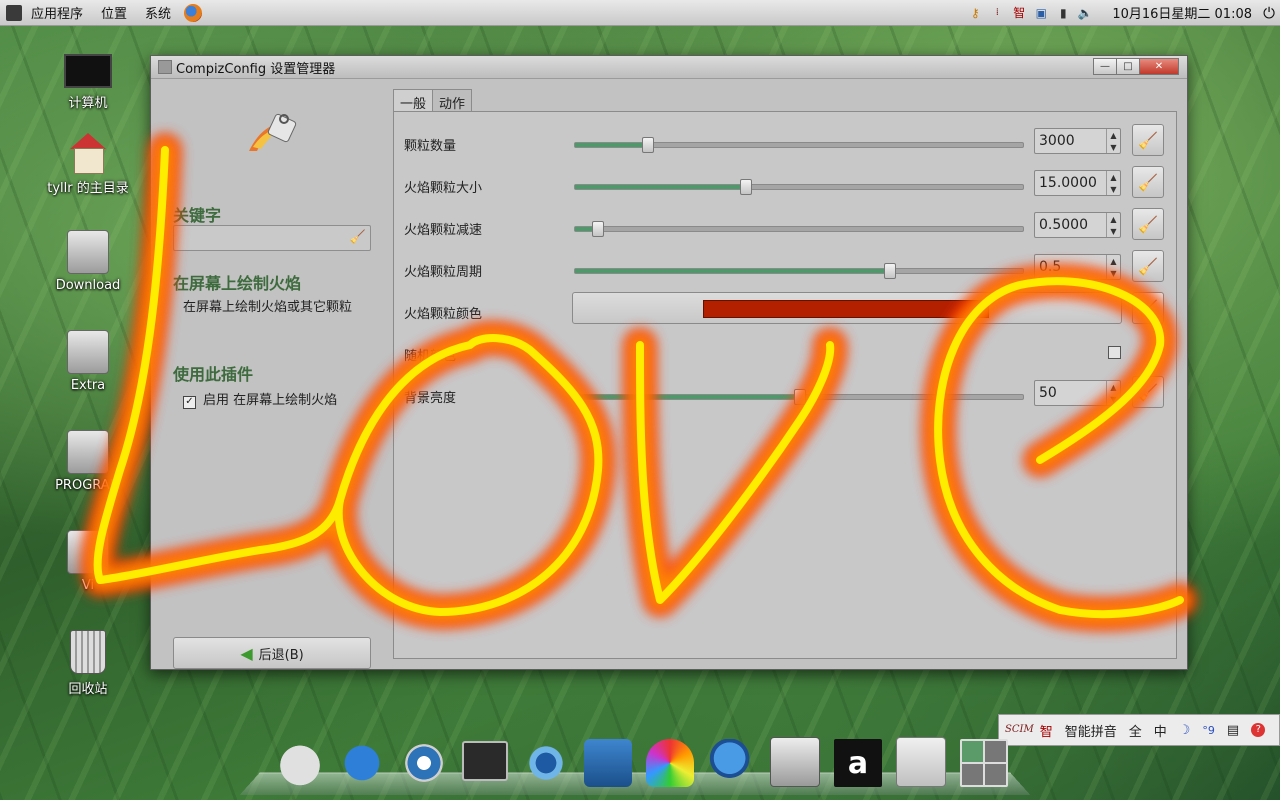 The height and width of the screenshot is (800, 1280). What do you see at coordinates (88, 585) in the screenshot?
I see `desktop-icon-label: Vi` at bounding box center [88, 585].